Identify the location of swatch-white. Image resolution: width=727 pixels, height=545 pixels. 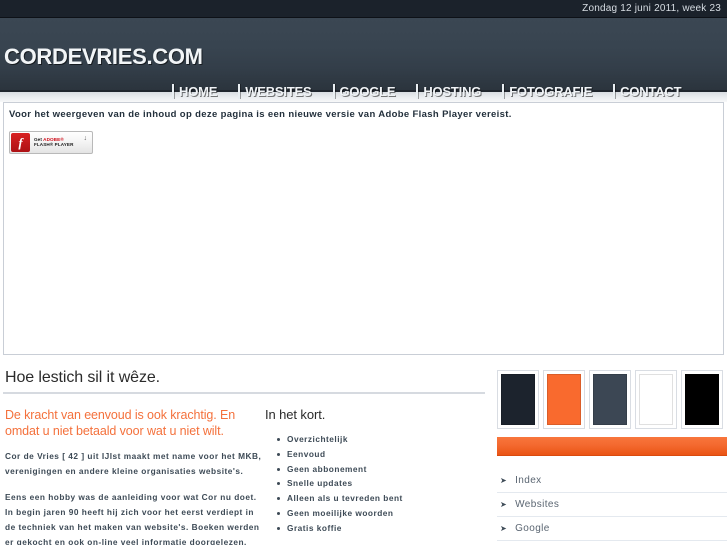
(656, 399).